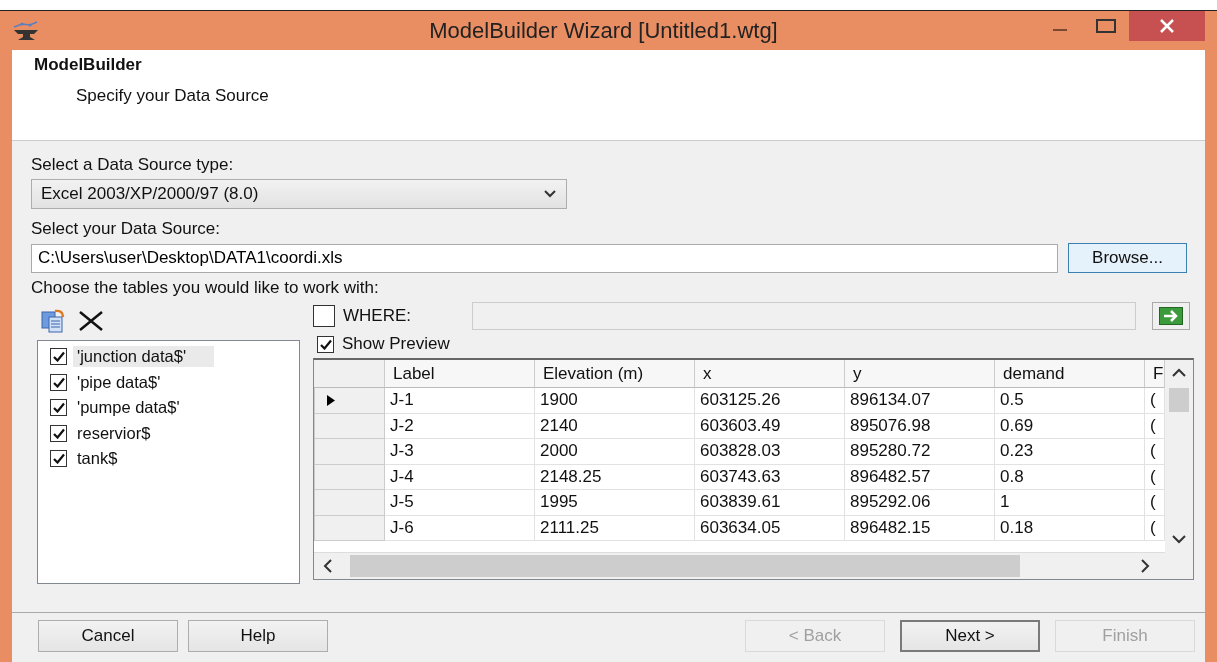 The height and width of the screenshot is (662, 1217). What do you see at coordinates (54, 321) in the screenshot?
I see `paste-icon` at bounding box center [54, 321].